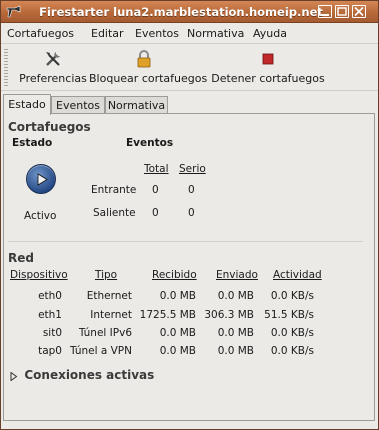 The width and height of the screenshot is (379, 430). What do you see at coordinates (105, 333) in the screenshot?
I see `type-cell: Túnel IPv6` at bounding box center [105, 333].